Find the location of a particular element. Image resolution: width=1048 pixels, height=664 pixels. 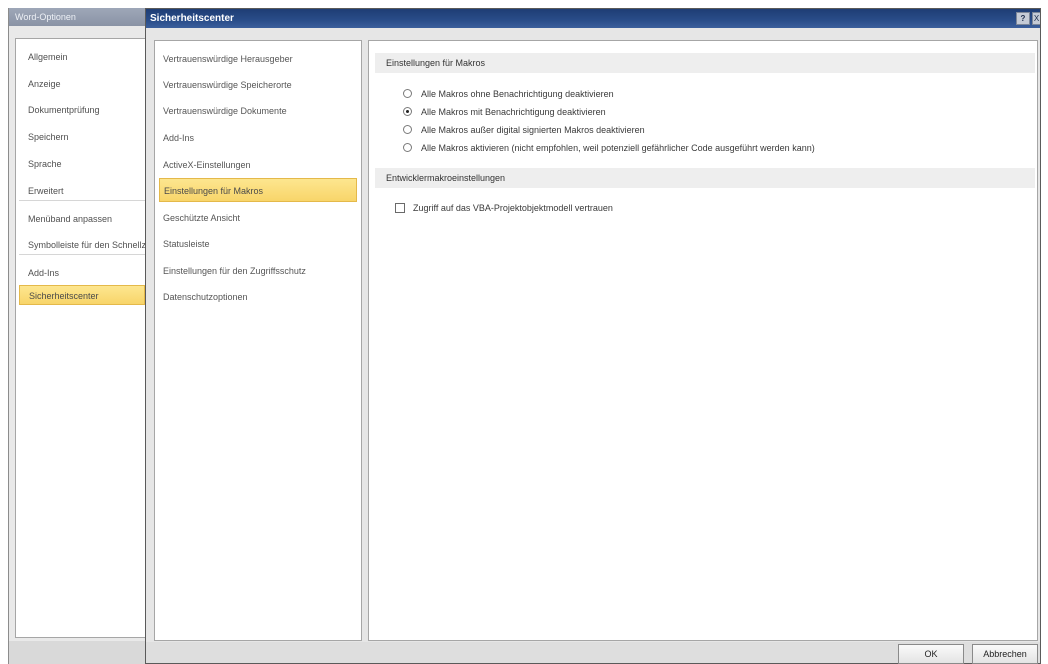

nav-item-trusted-documents: Vertrauenswürdige Dokumente is located at coordinates (258, 111).